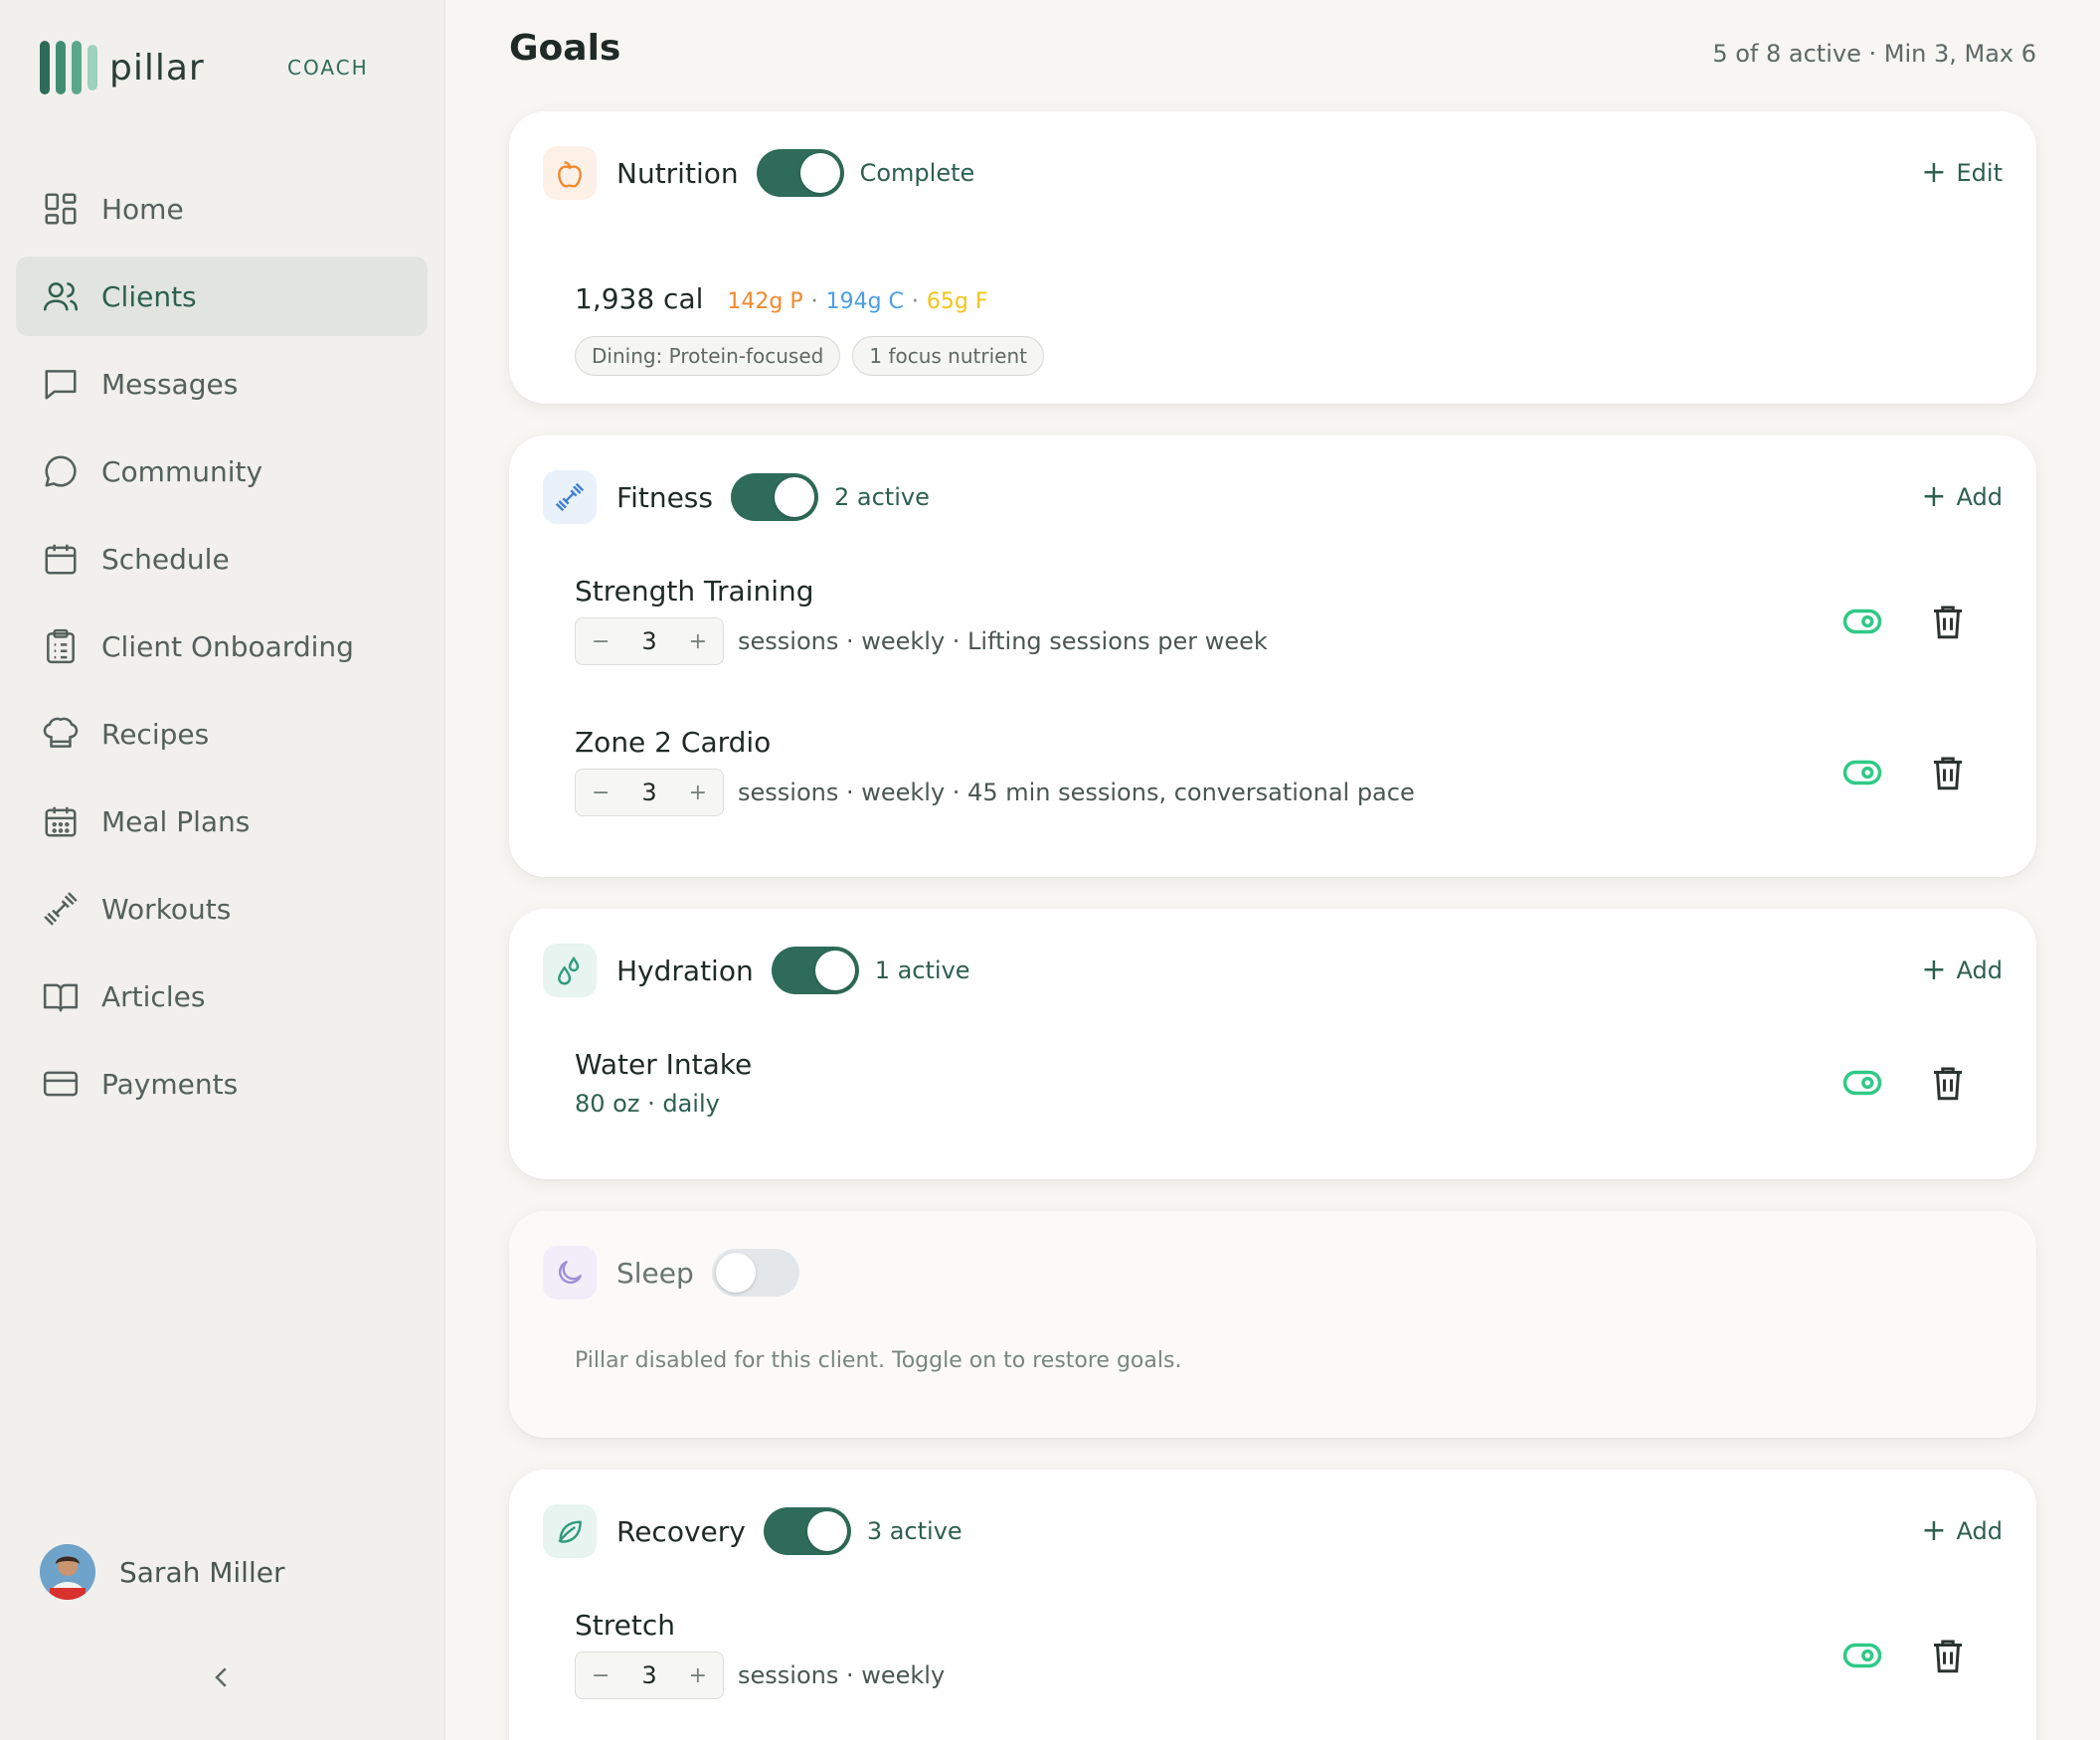 The width and height of the screenshot is (2100, 1740). Describe the element at coordinates (157, 67) in the screenshot. I see `brand-name: pillar` at that location.